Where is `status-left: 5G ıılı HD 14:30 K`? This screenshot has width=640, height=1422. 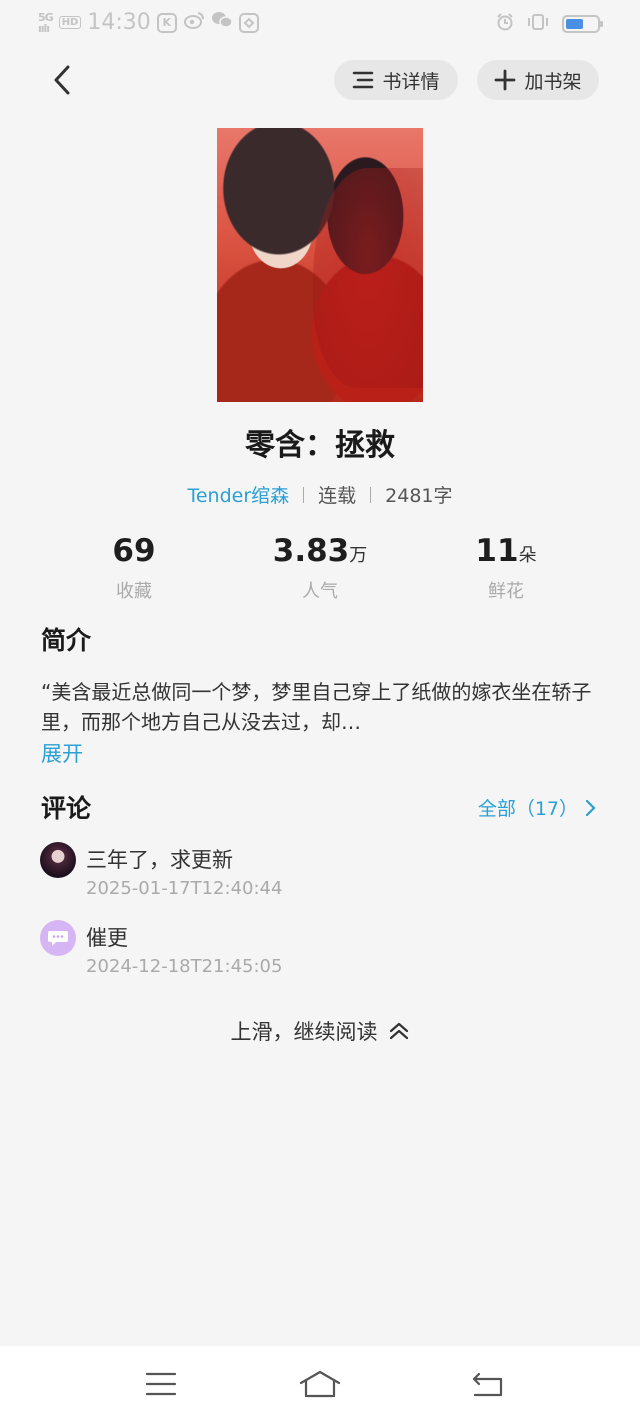
status-left: 5G ıılı HD 14:30 K is located at coordinates (148, 22).